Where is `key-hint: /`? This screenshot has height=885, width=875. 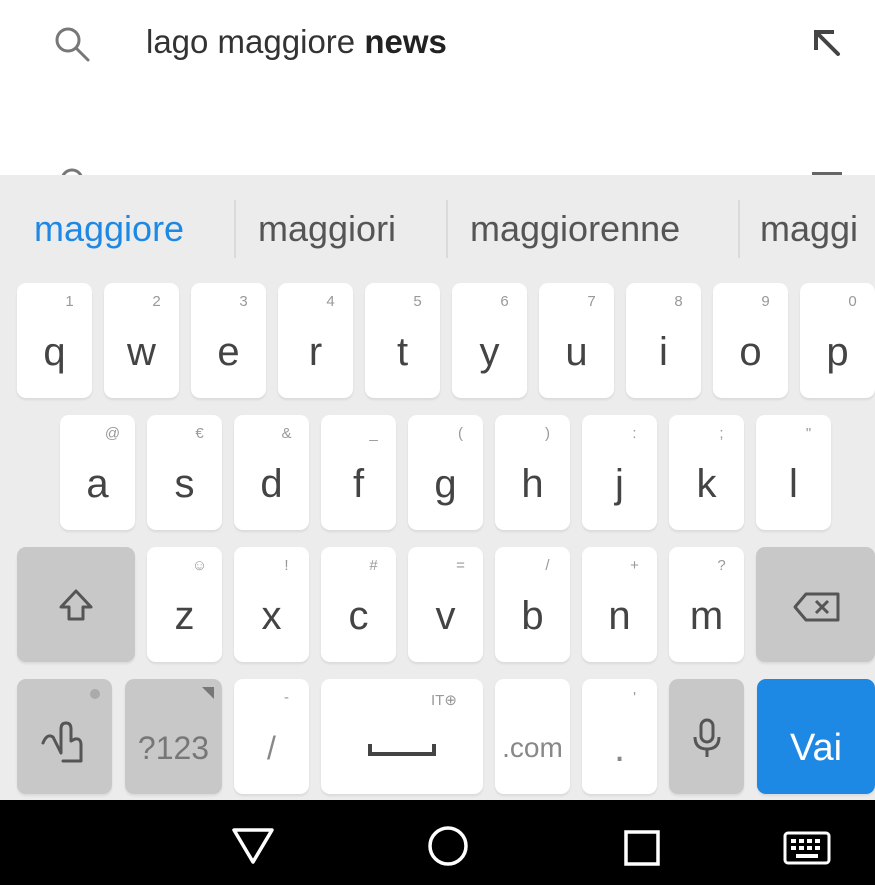 key-hint: / is located at coordinates (547, 565).